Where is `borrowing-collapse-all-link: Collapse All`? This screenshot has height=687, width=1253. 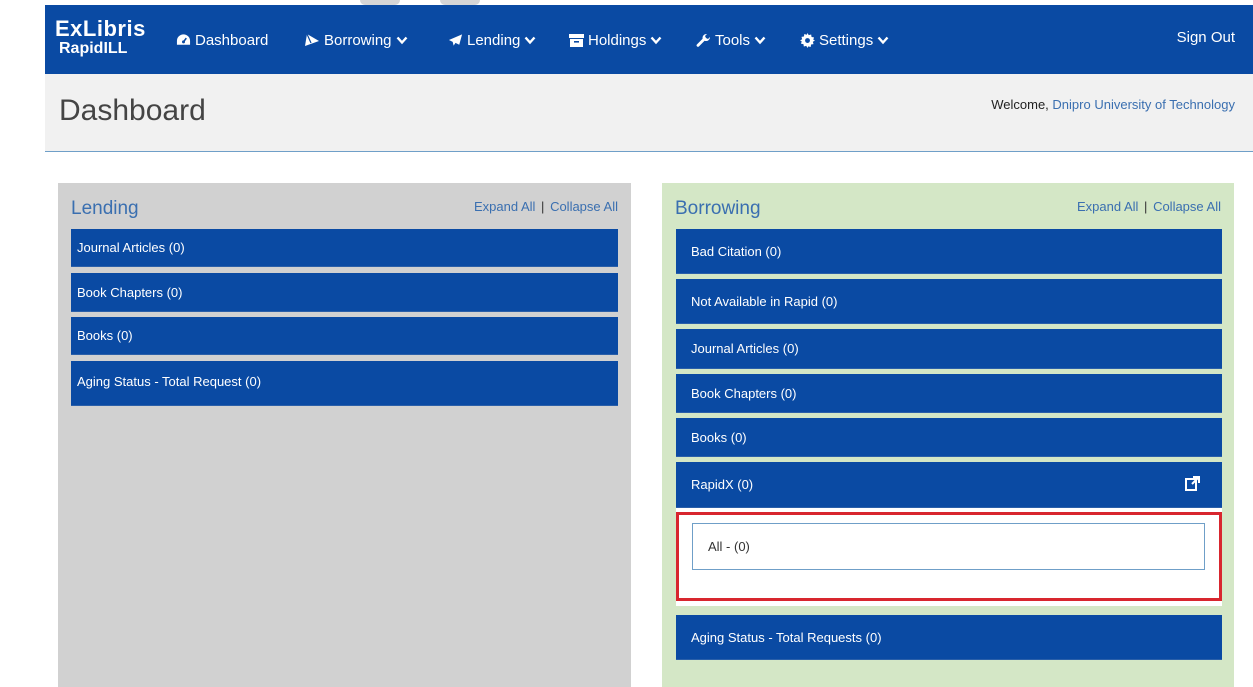
borrowing-collapse-all-link: Collapse All is located at coordinates (1187, 206).